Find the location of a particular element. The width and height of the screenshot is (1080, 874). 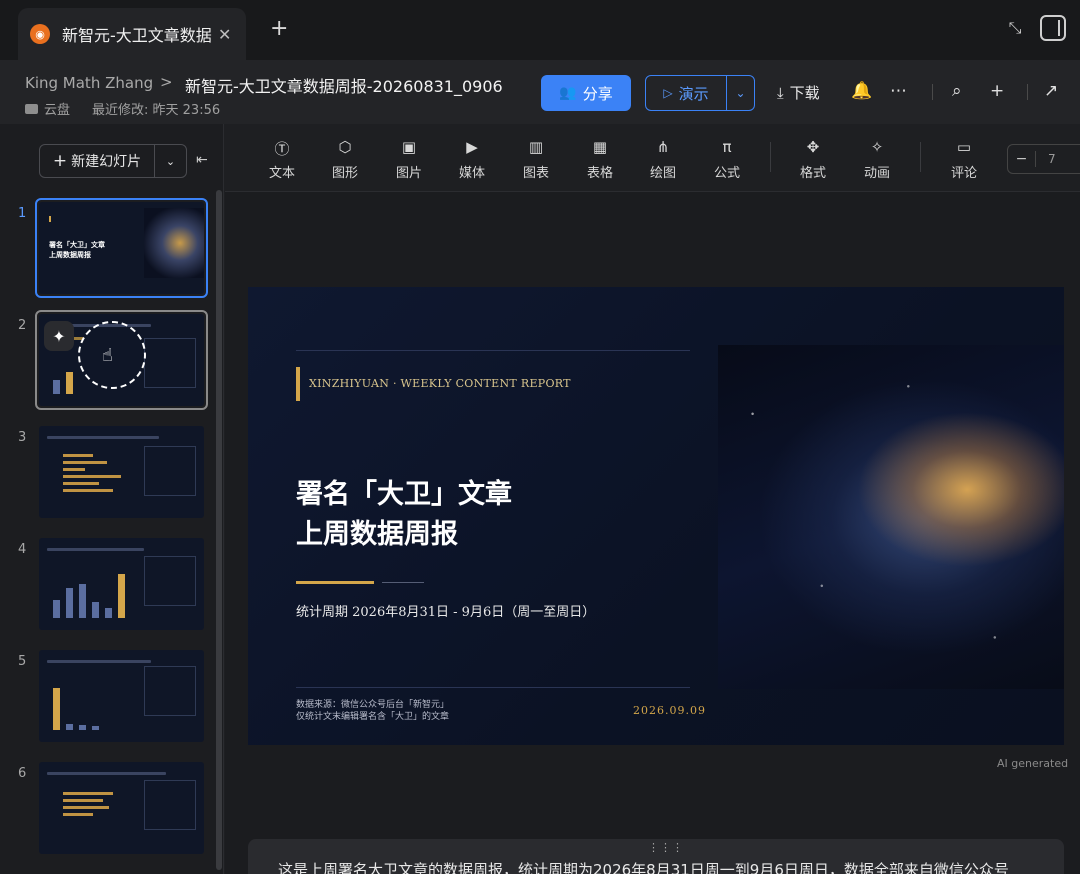

slide-grey-rule is located at coordinates (403, 582).